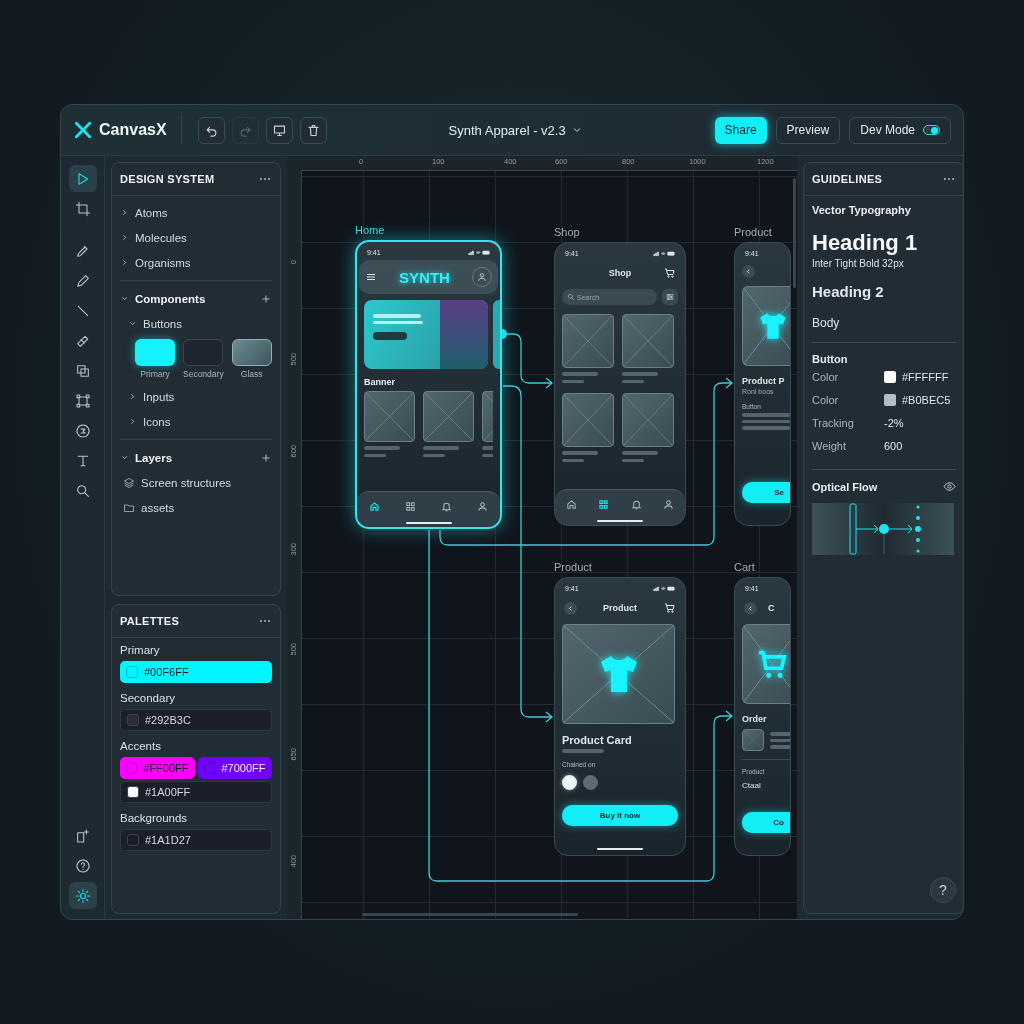 Image resolution: width=1024 pixels, height=1024 pixels. What do you see at coordinates (243, 768) in the screenshot?
I see `hex-value: #7000FF` at bounding box center [243, 768].